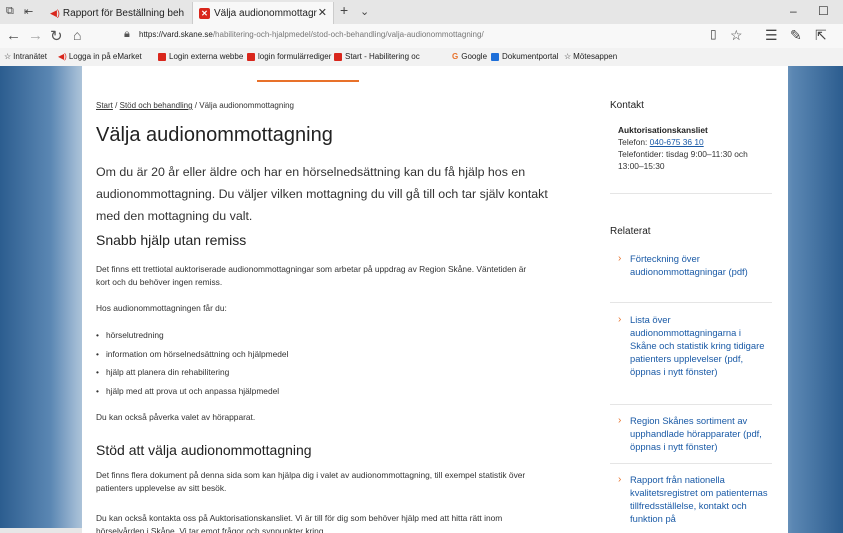 The image size is (843, 533). Describe the element at coordinates (308, 81) in the screenshot. I see `active-nav-indicator` at that location.